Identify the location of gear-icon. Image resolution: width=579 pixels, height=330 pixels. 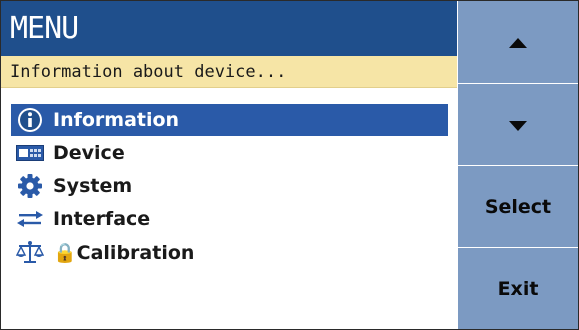
(30, 186).